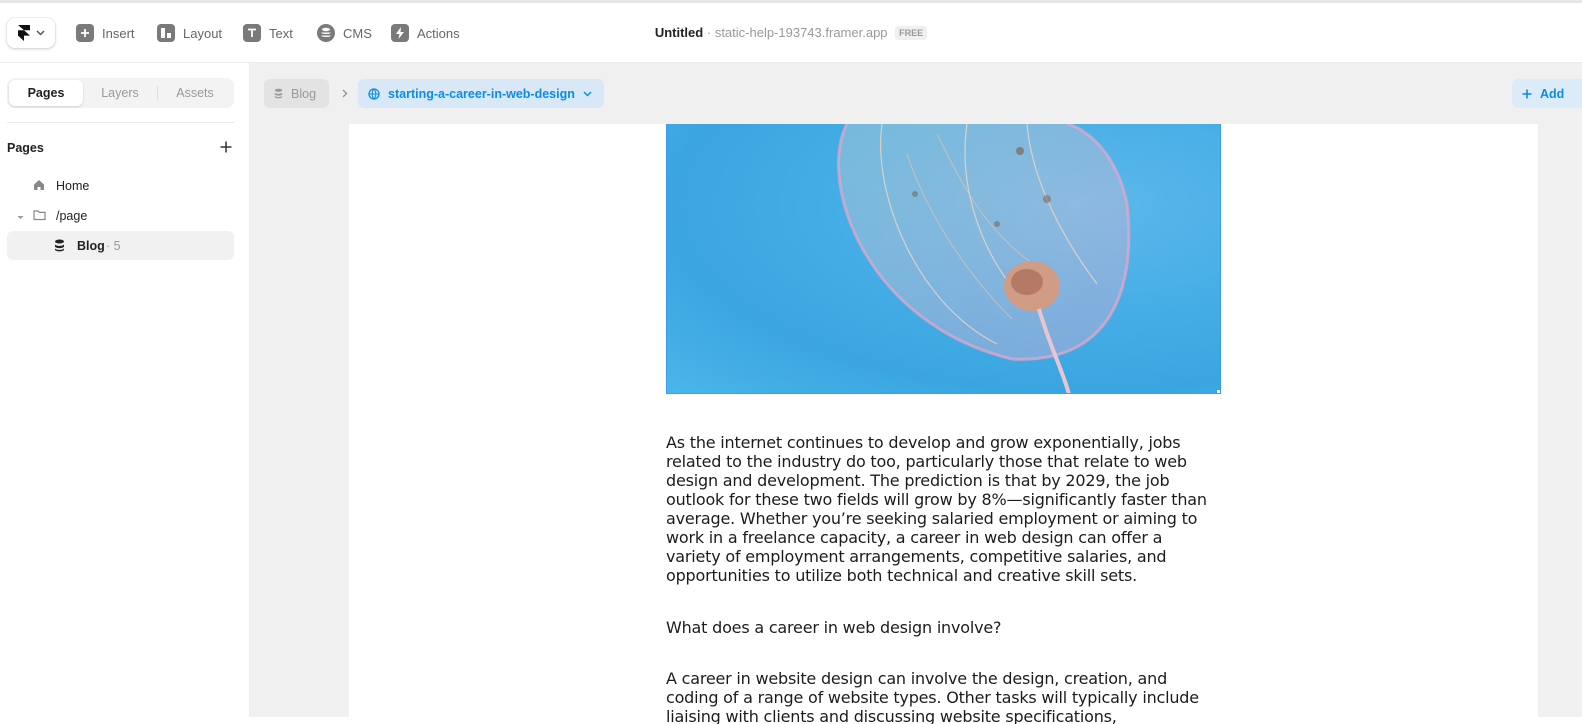  I want to click on add-button: Add, so click(1547, 93).